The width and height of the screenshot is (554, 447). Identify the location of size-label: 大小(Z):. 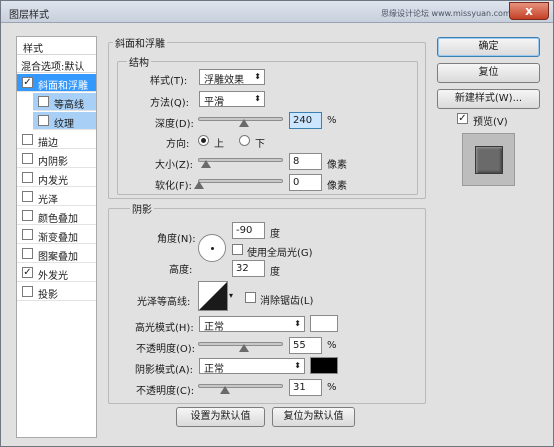
(174, 165).